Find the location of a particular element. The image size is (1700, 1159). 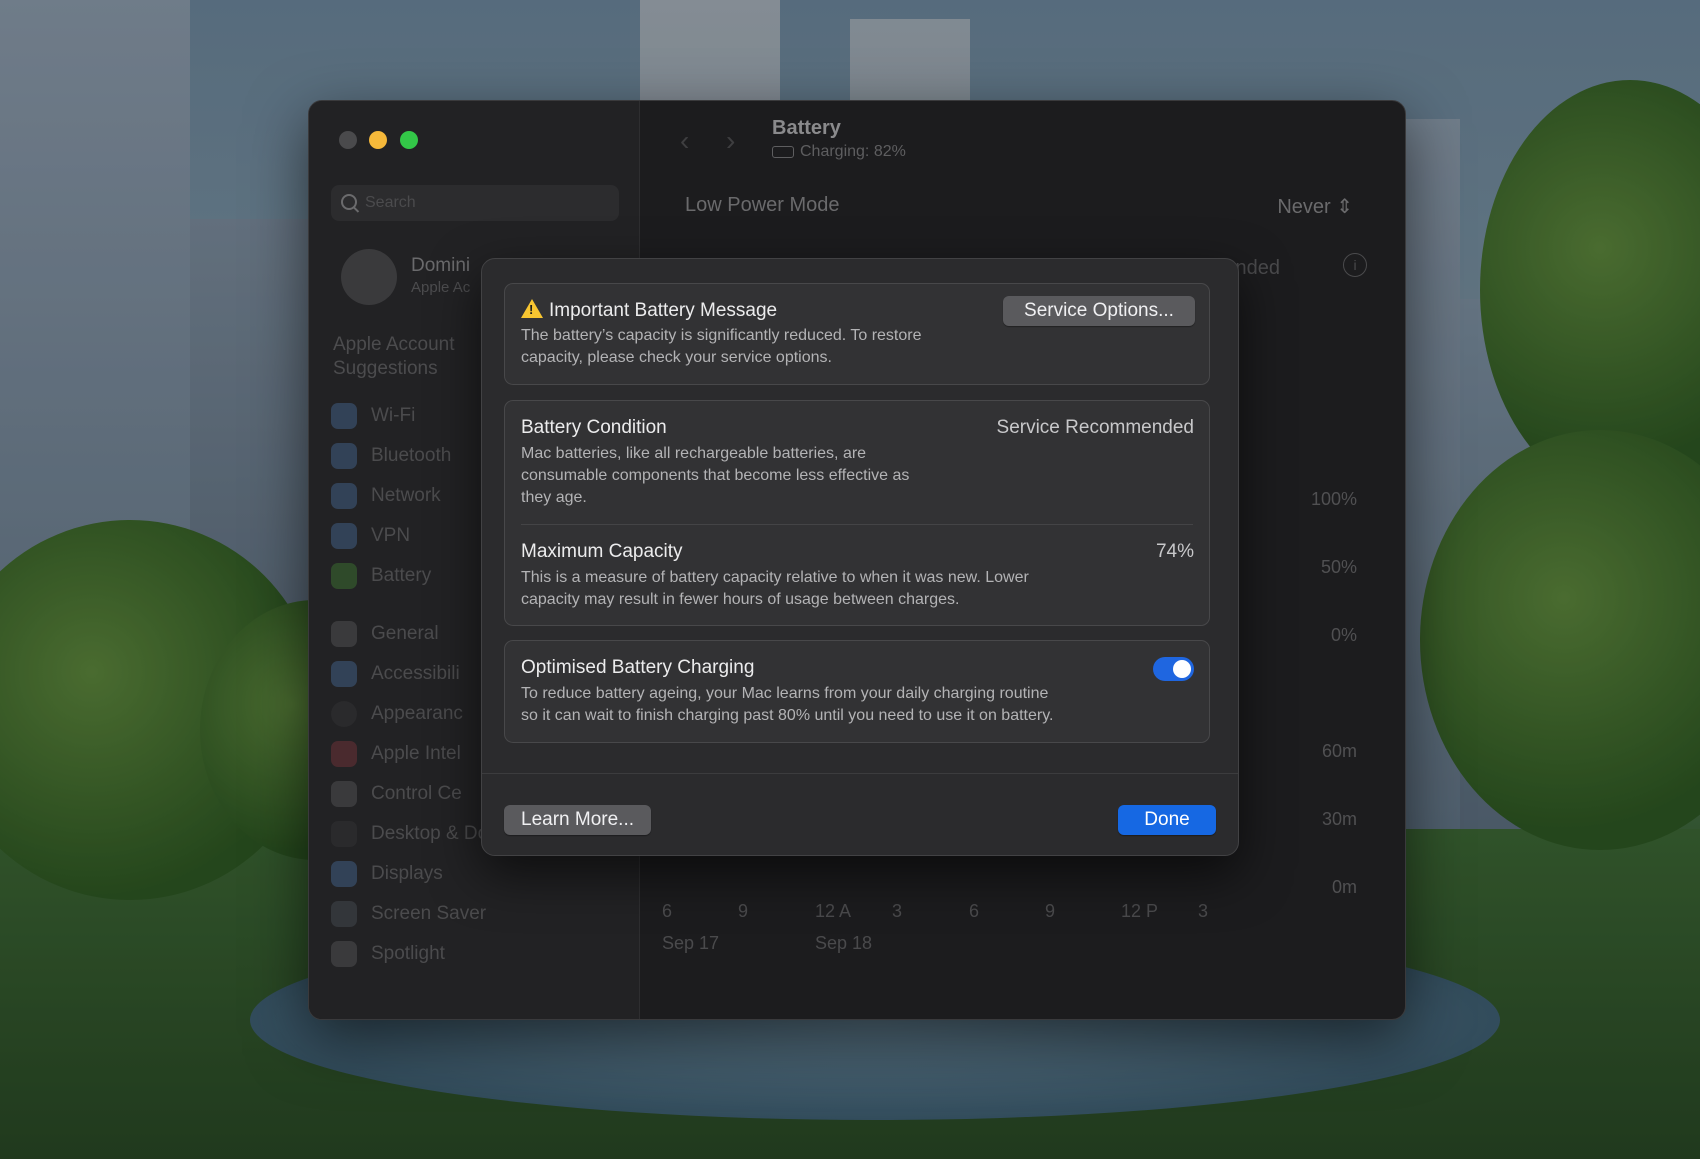

battery-condition-title: Battery Condition is located at coordinates (594, 427).